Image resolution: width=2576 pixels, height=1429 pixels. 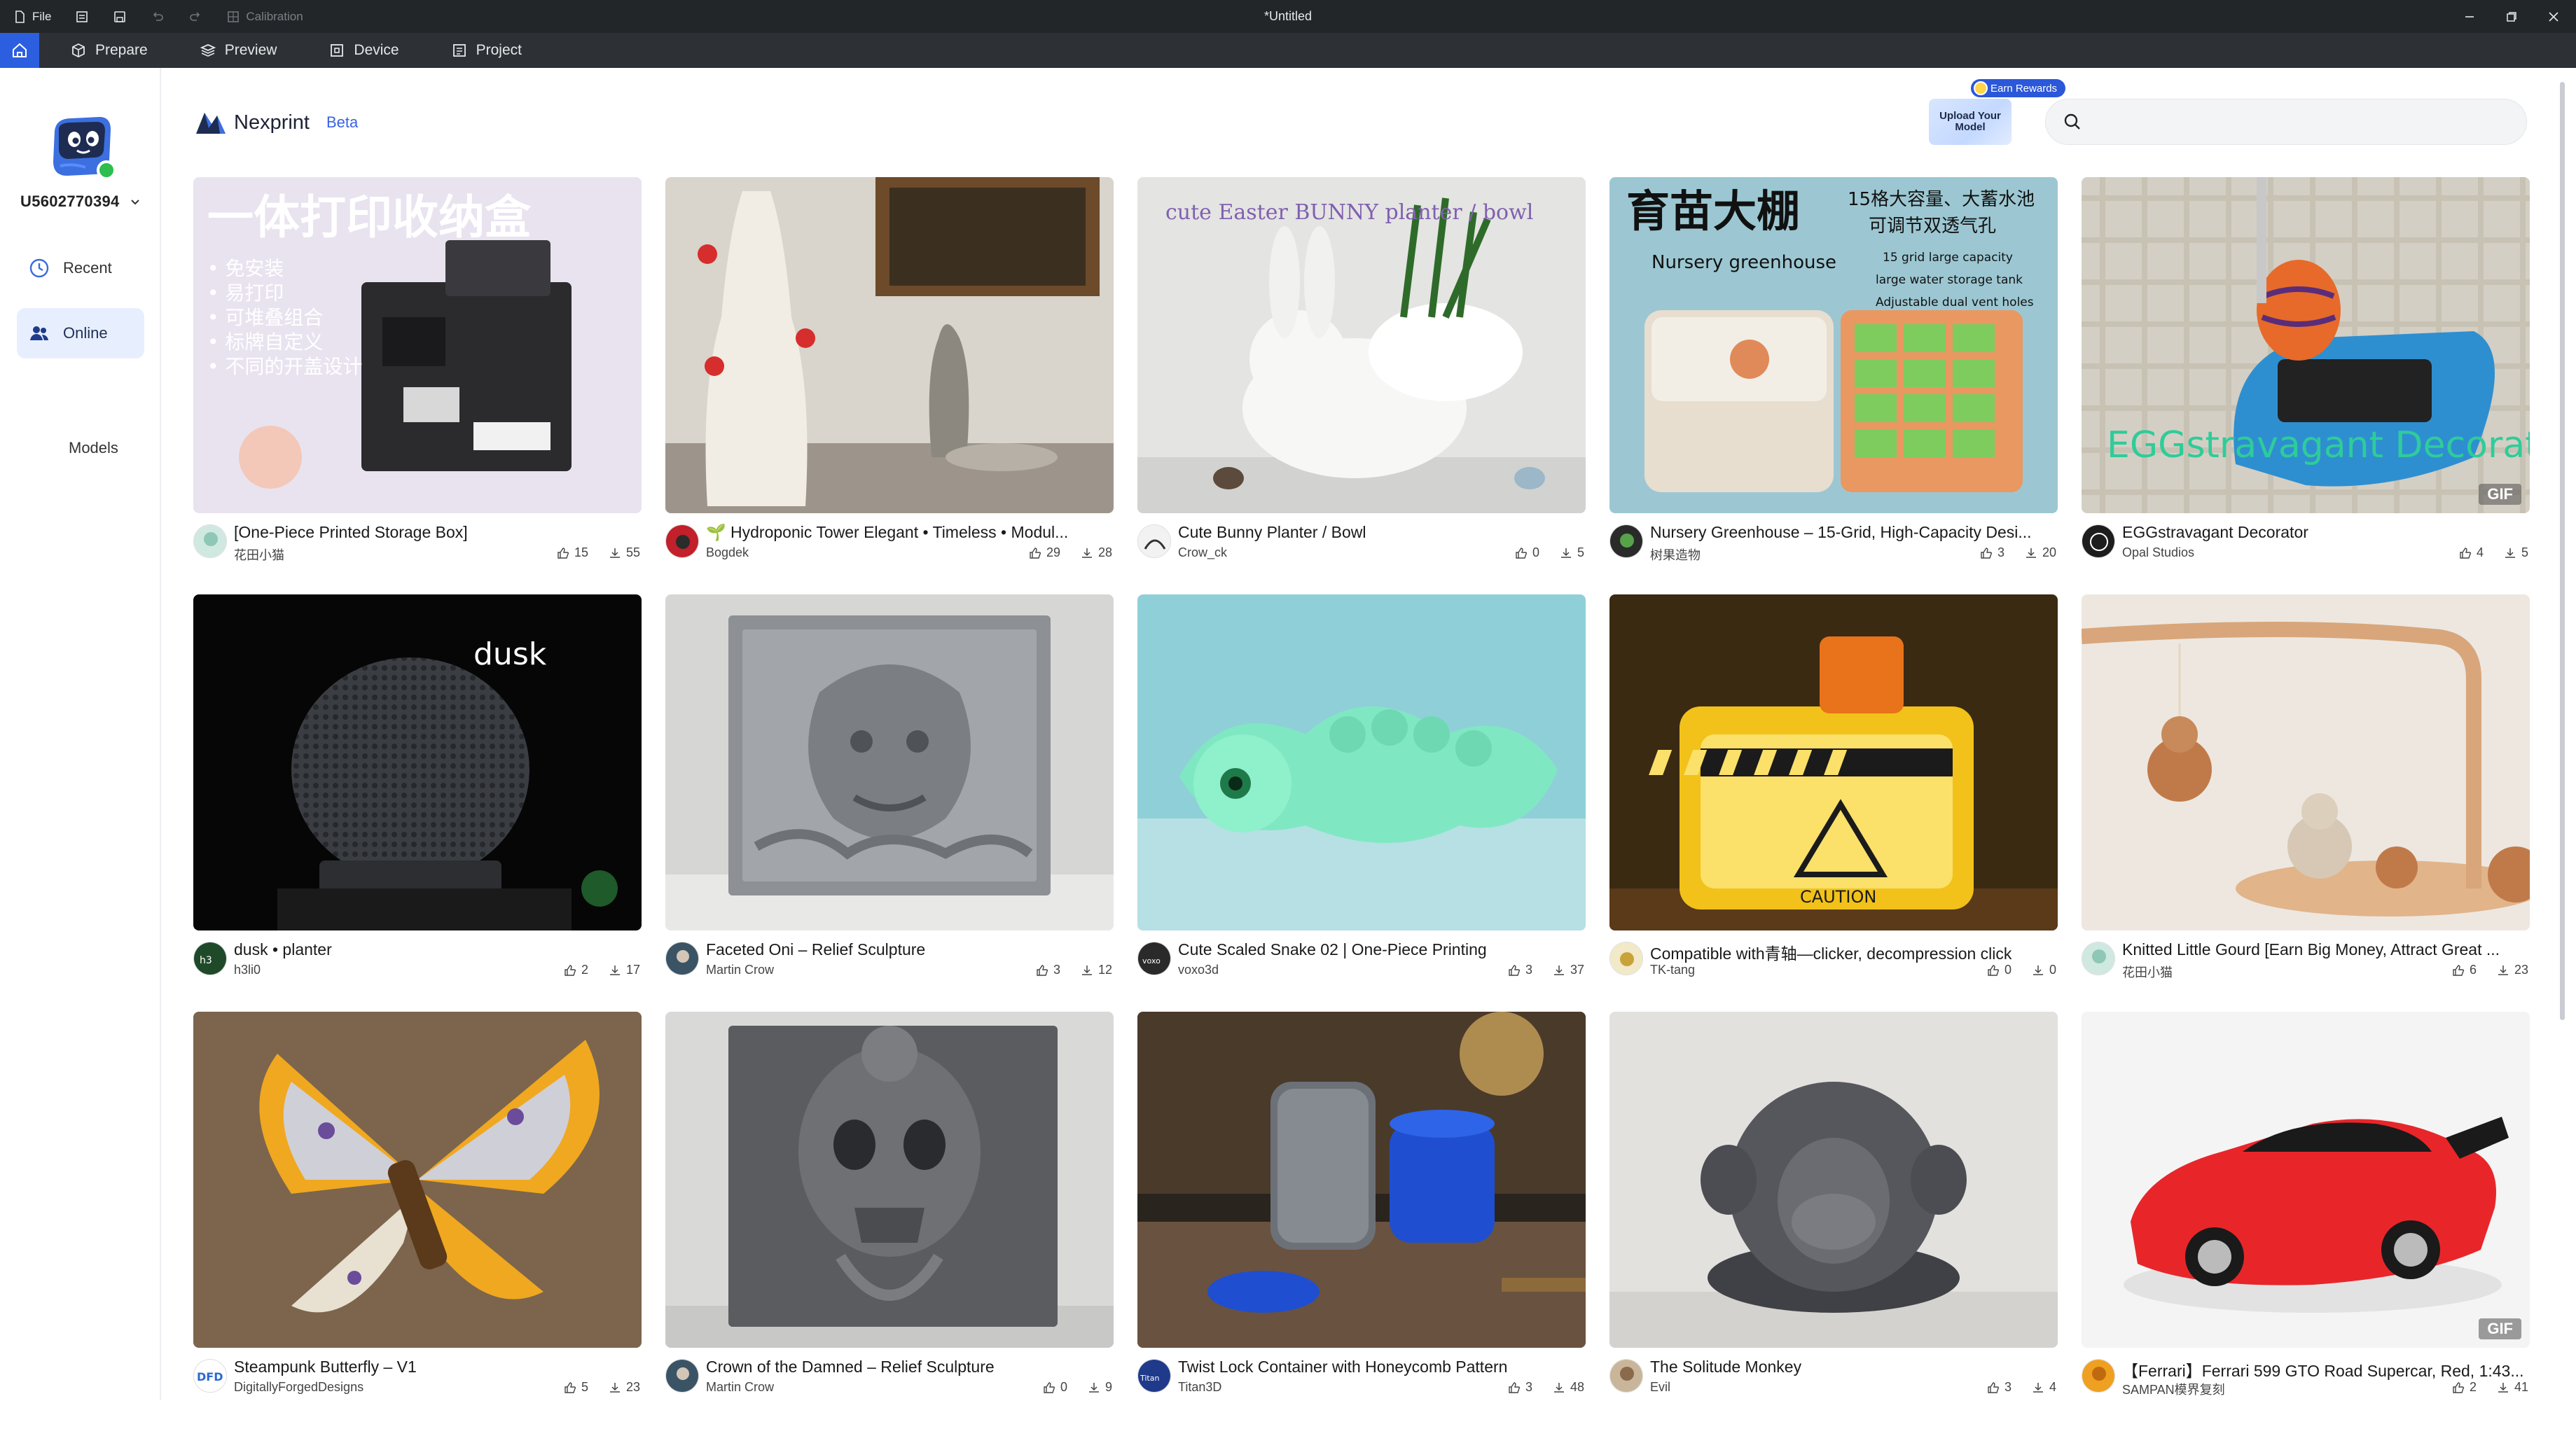 What do you see at coordinates (1199, 1387) in the screenshot?
I see `model-author: Titan3D` at bounding box center [1199, 1387].